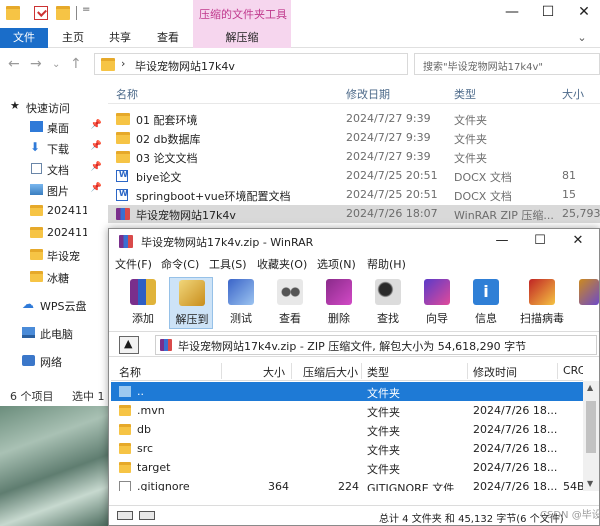  Describe the element at coordinates (53, 107) in the screenshot. I see `sidebar-item-quick-access: ★ 快速访问` at that location.